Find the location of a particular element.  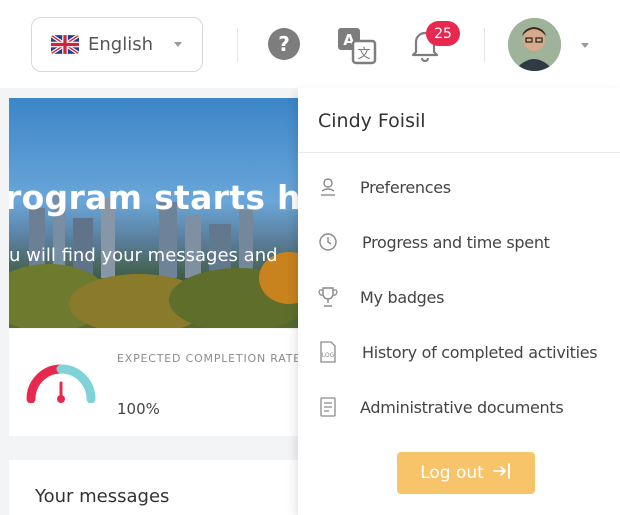

messages-card: Your messages is located at coordinates (159, 487).